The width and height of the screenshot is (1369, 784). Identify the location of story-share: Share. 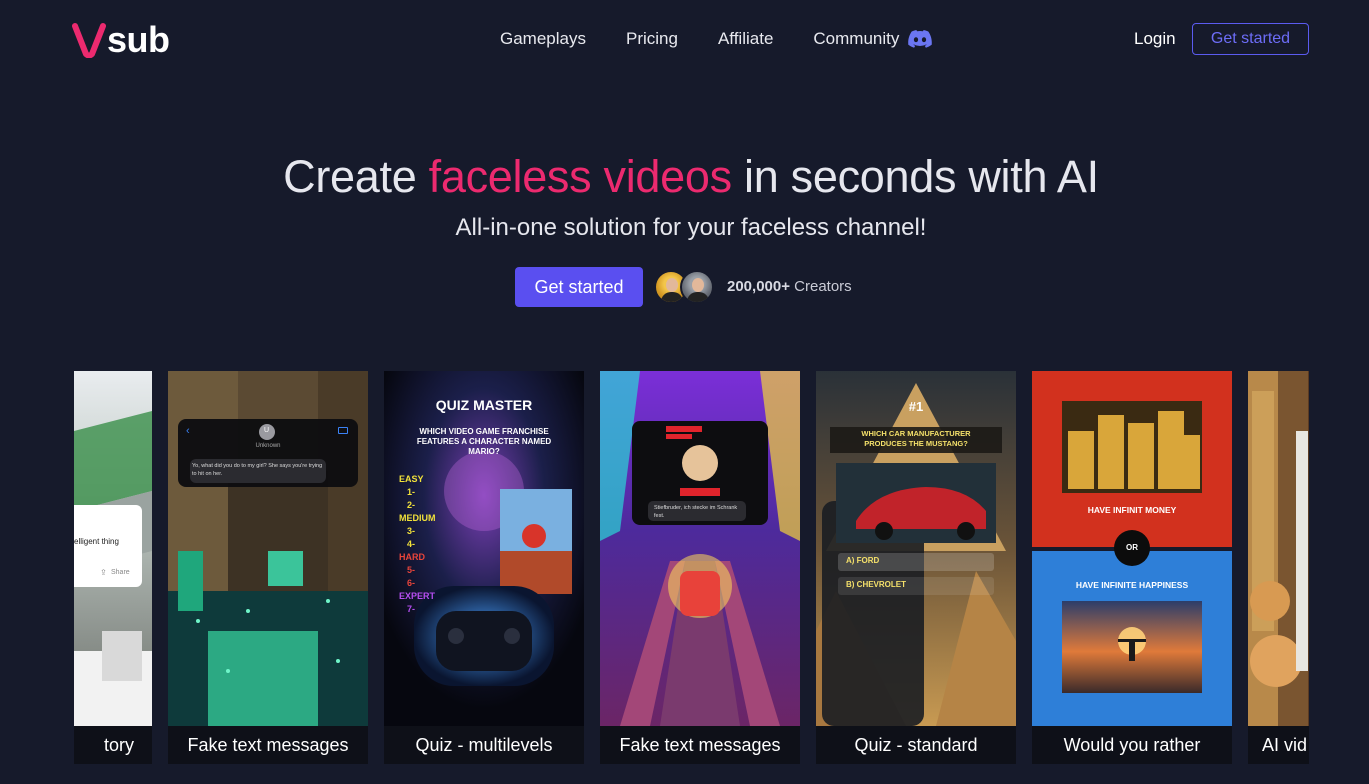
(120, 572).